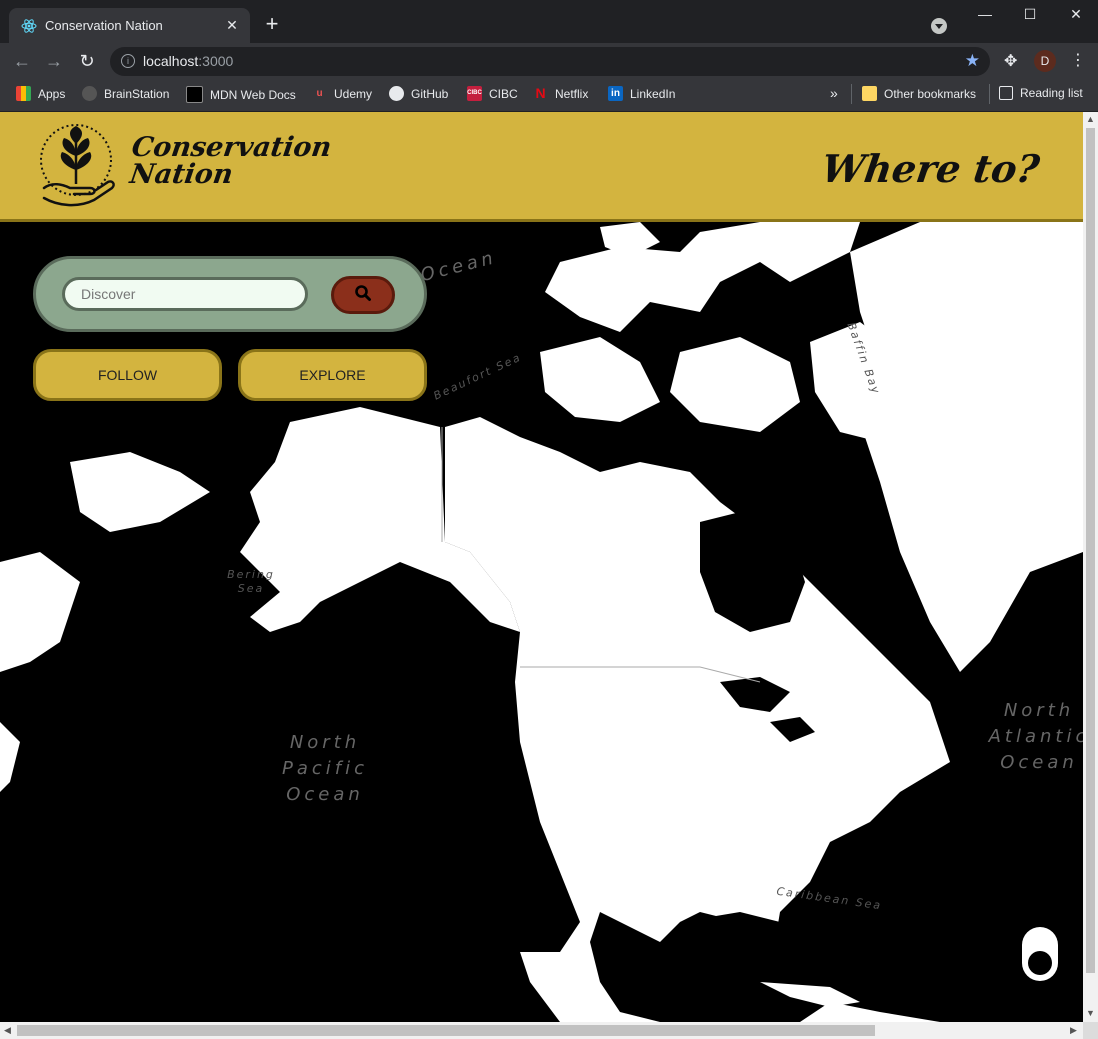 The width and height of the screenshot is (1098, 1039). I want to click on folder-icon, so click(869, 93).